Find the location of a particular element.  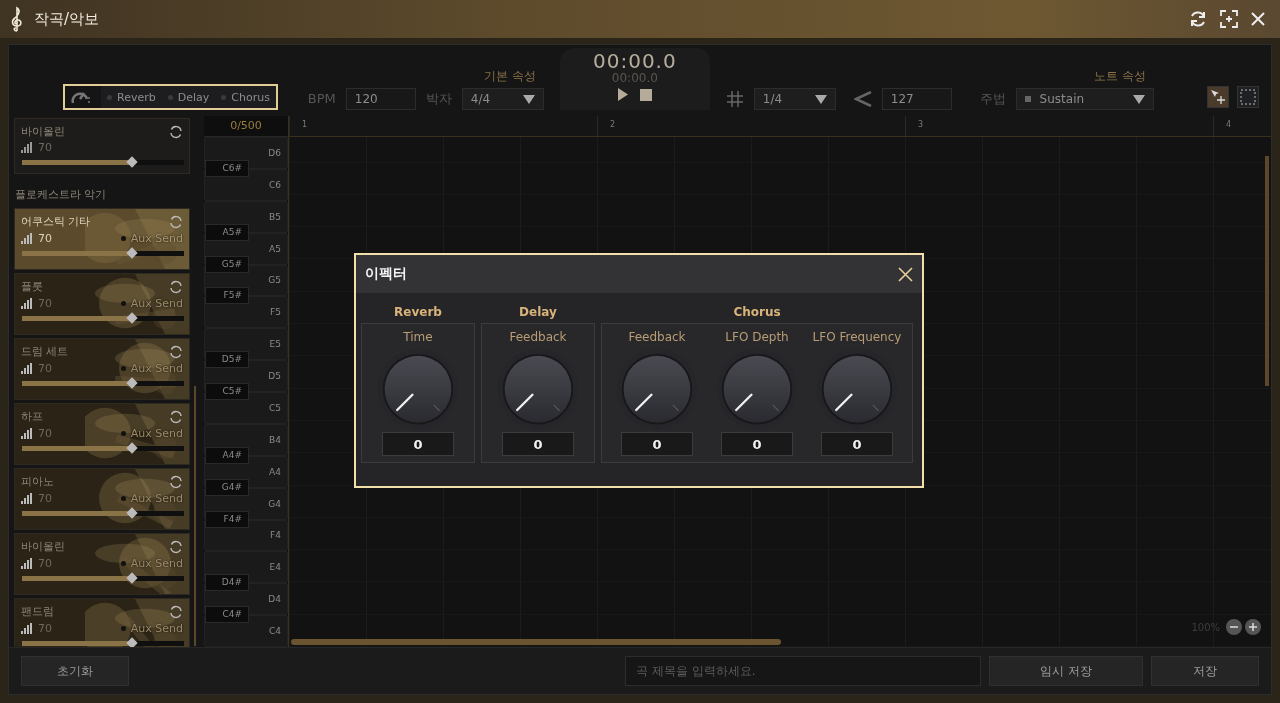

sharp-piano-key: D5# is located at coordinates (227, 360).